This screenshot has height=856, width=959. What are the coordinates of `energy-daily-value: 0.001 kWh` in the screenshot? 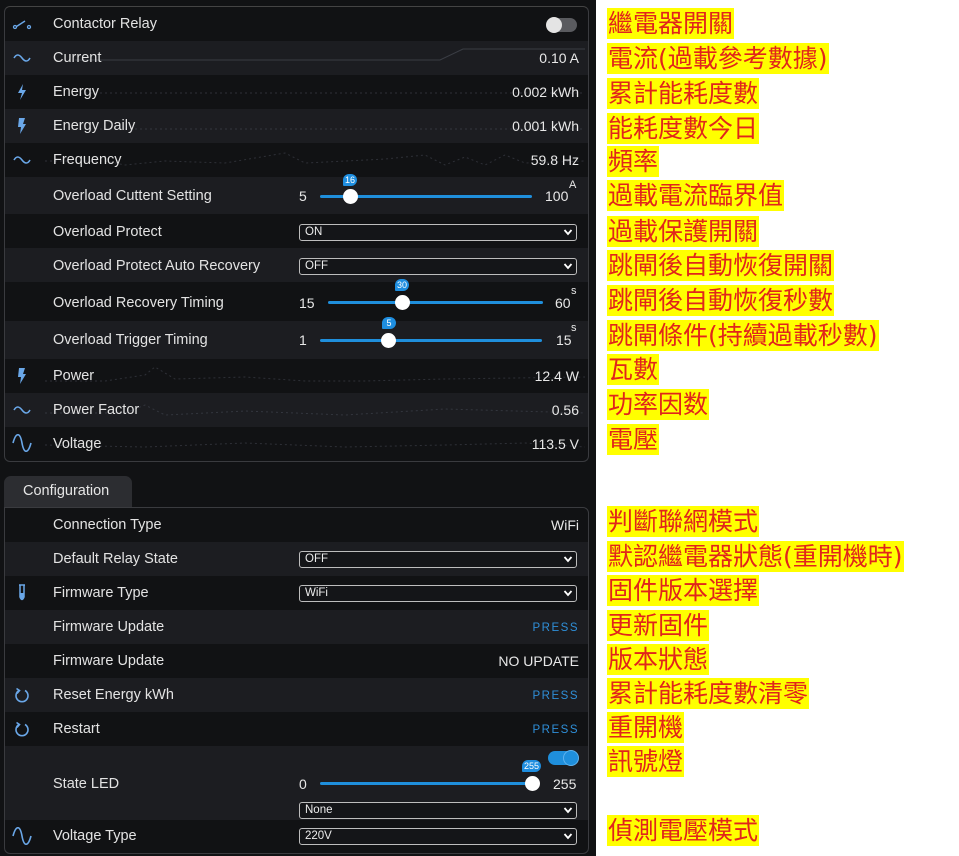 It's located at (545, 126).